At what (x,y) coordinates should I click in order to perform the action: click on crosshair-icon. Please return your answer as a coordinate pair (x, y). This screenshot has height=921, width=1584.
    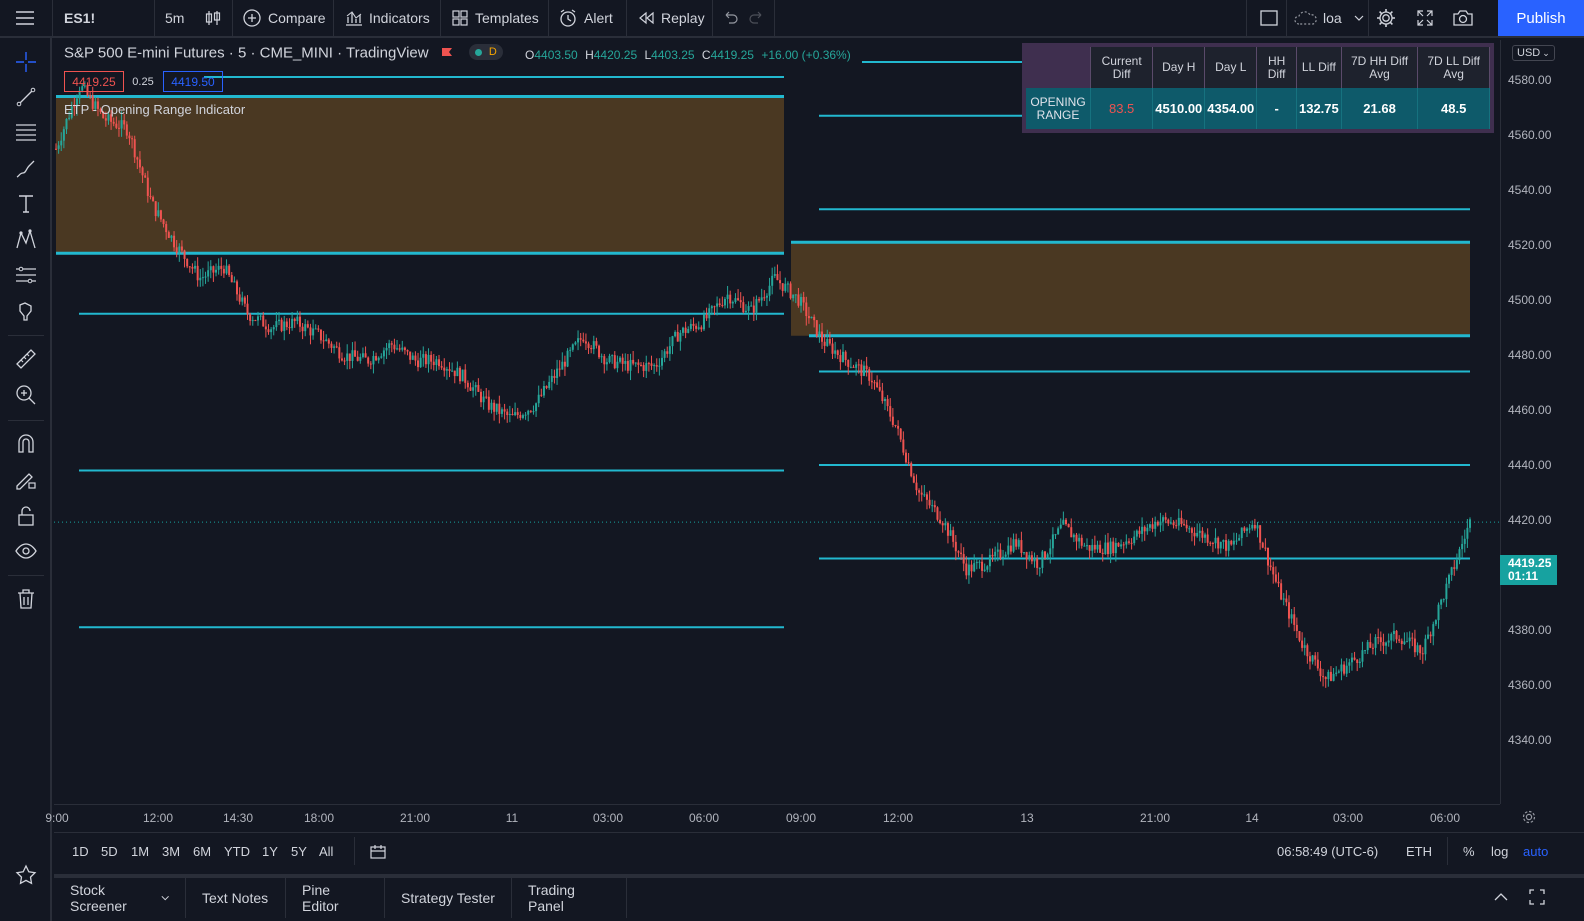
    Looking at the image, I should click on (26, 62).